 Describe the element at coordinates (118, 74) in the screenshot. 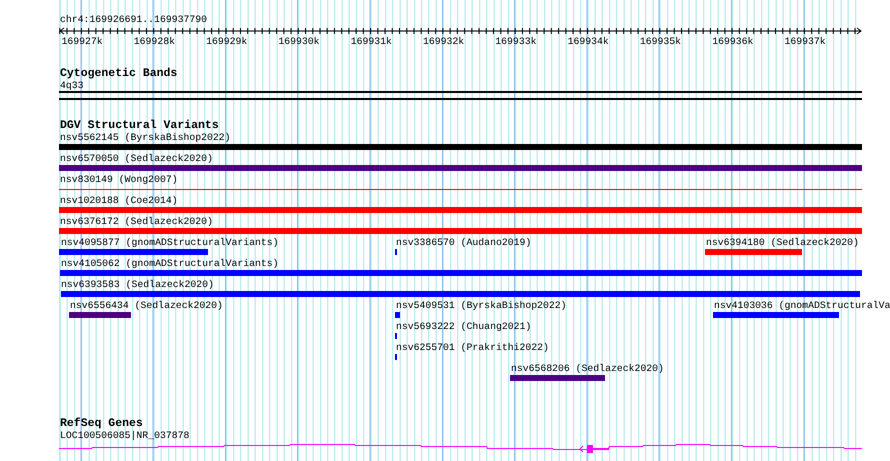

I see `track-title: Cytogenetic Bands` at that location.